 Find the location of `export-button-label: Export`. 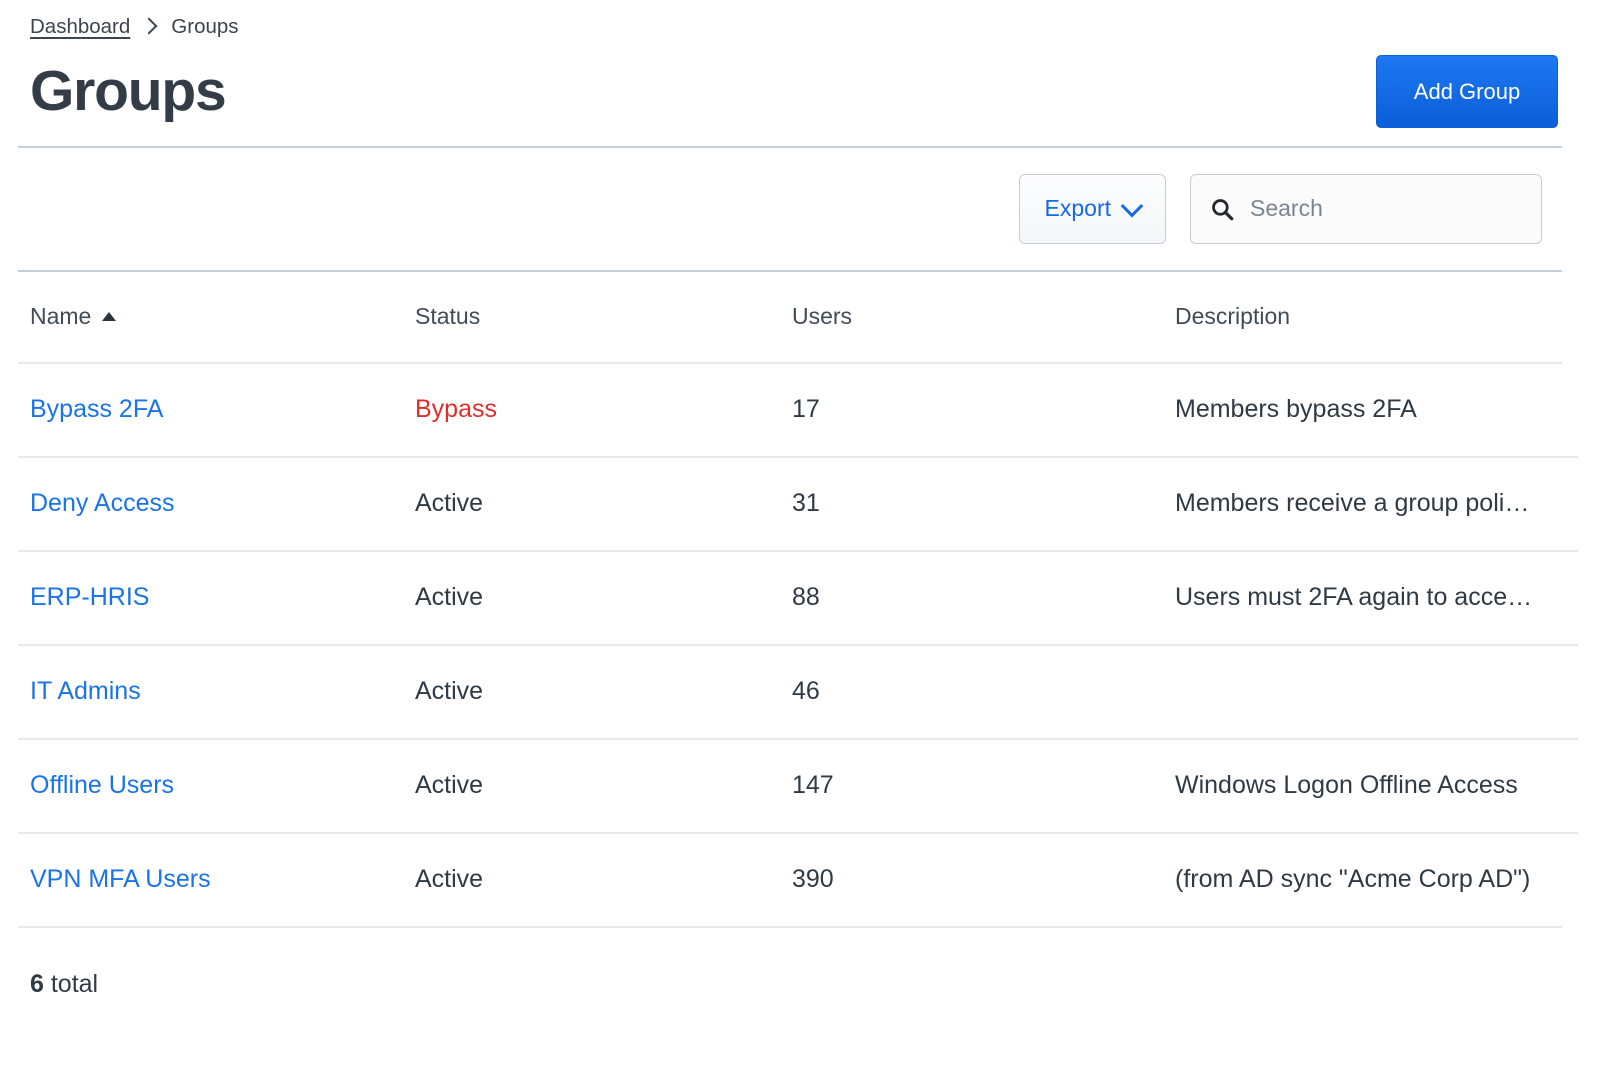

export-button-label: Export is located at coordinates (1077, 208).